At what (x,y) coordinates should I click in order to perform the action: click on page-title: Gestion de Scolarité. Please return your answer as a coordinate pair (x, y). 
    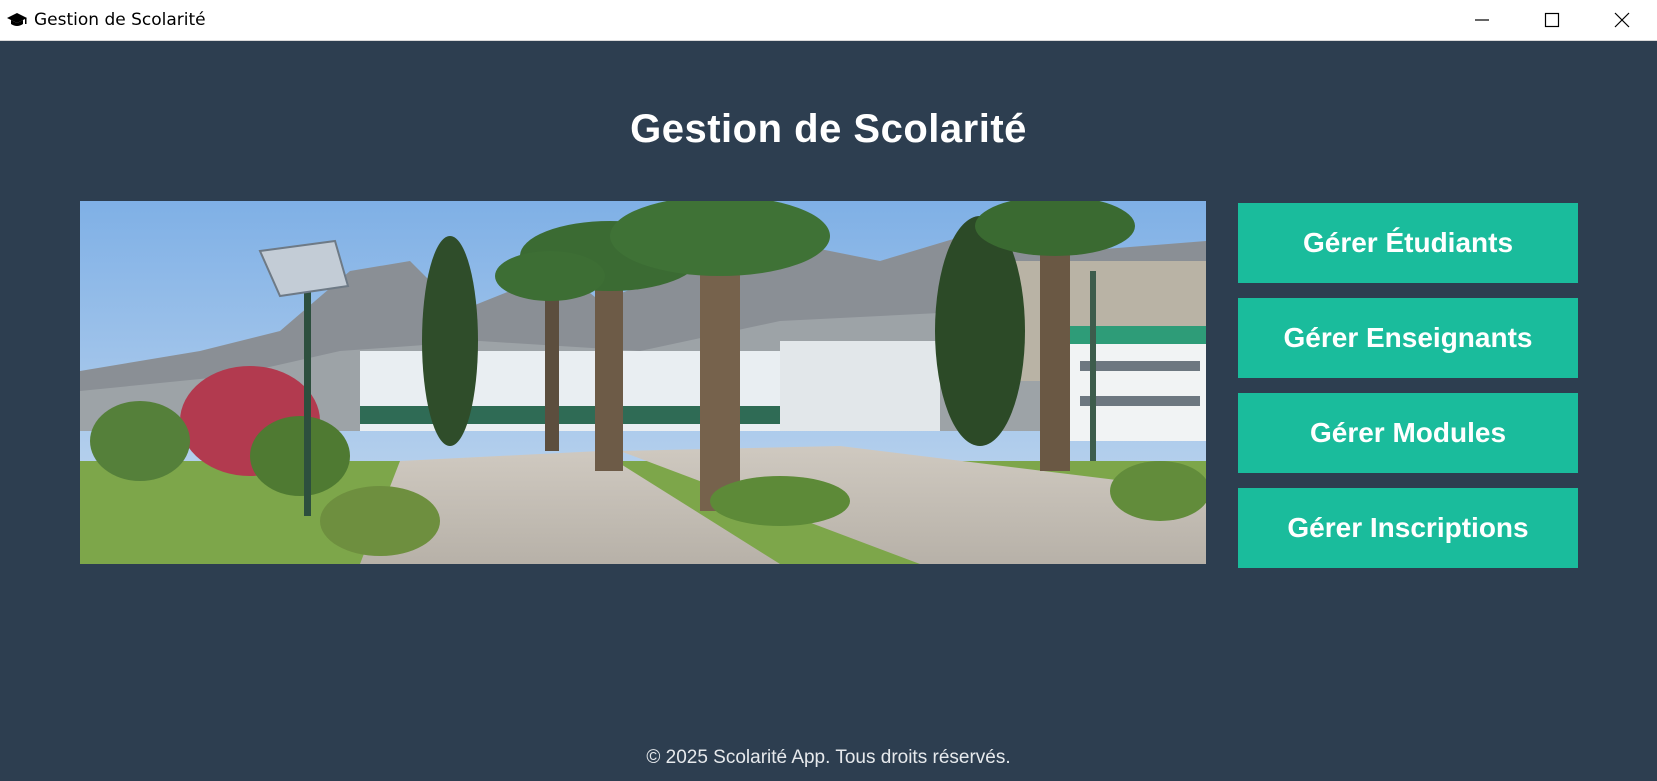
    Looking at the image, I should click on (828, 129).